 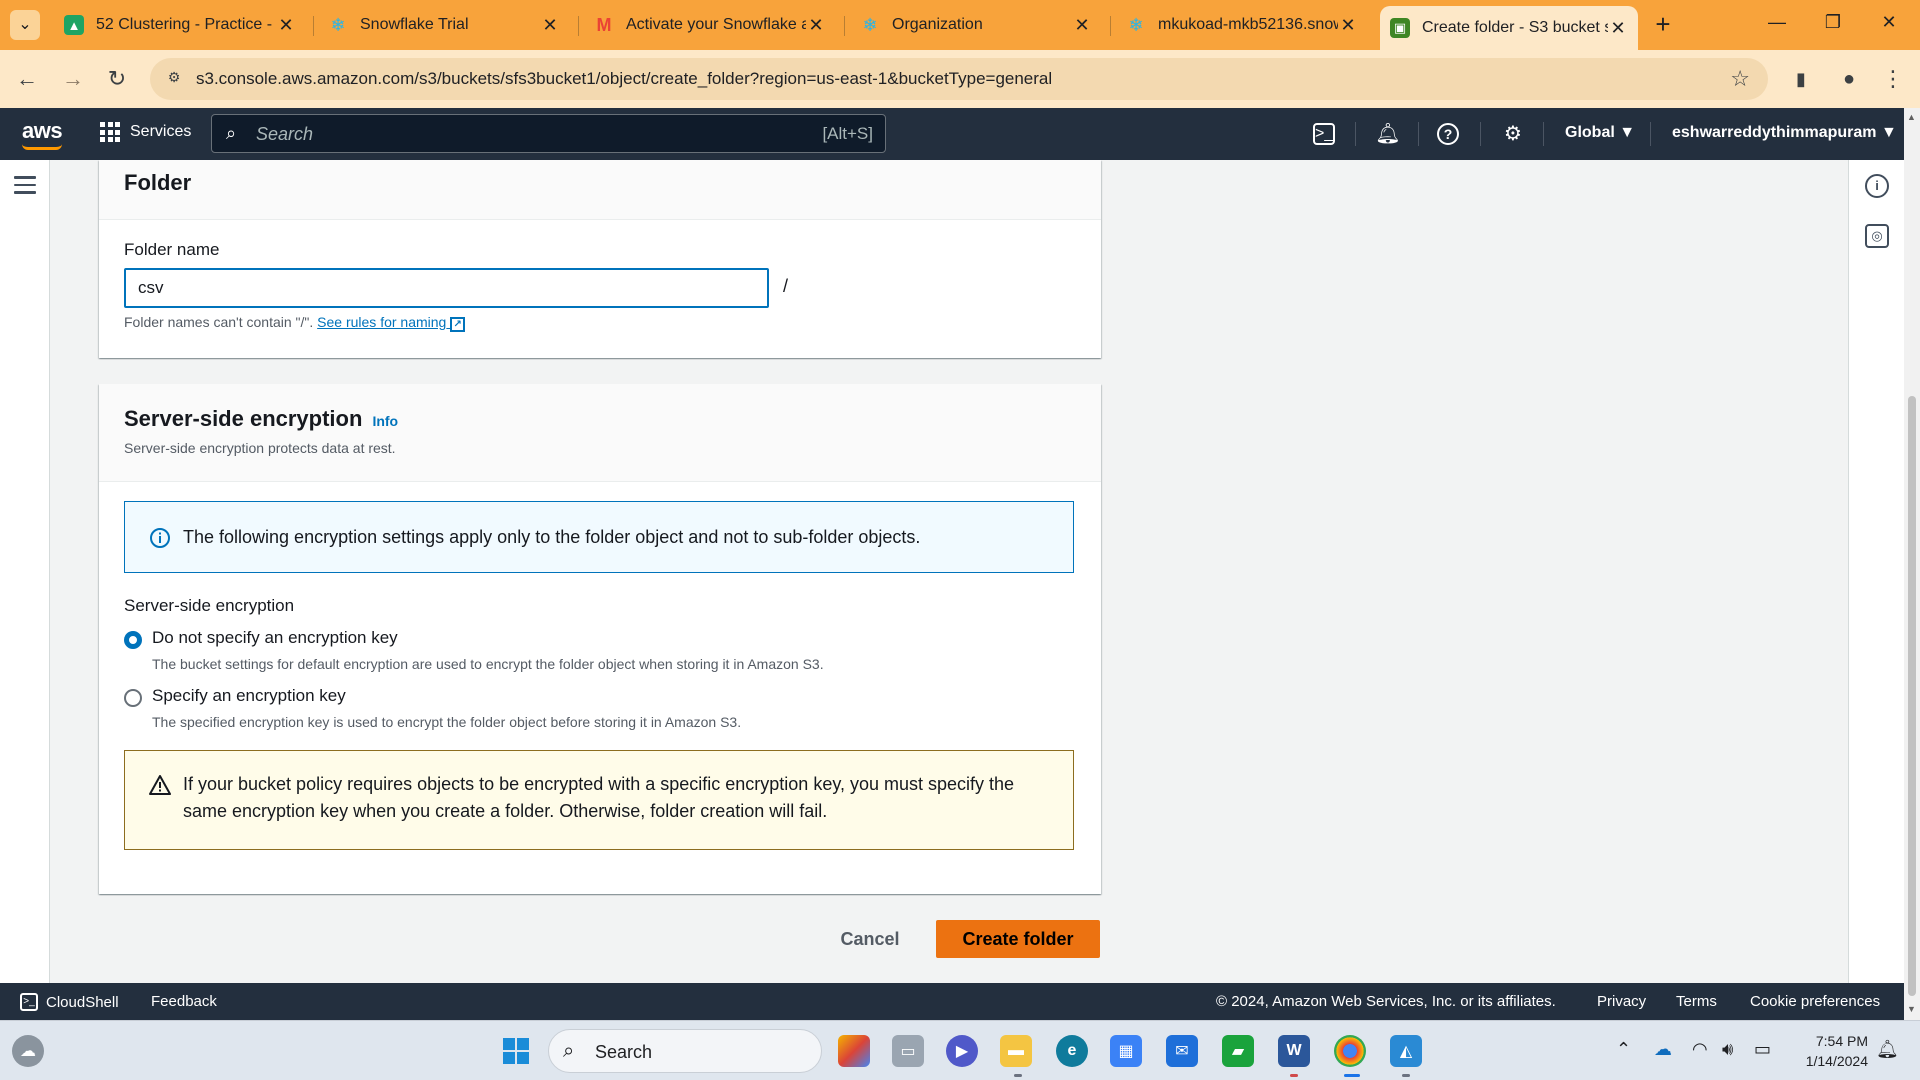 I want to click on taskbar-search: ⌕ Search, so click(x=685, y=1051).